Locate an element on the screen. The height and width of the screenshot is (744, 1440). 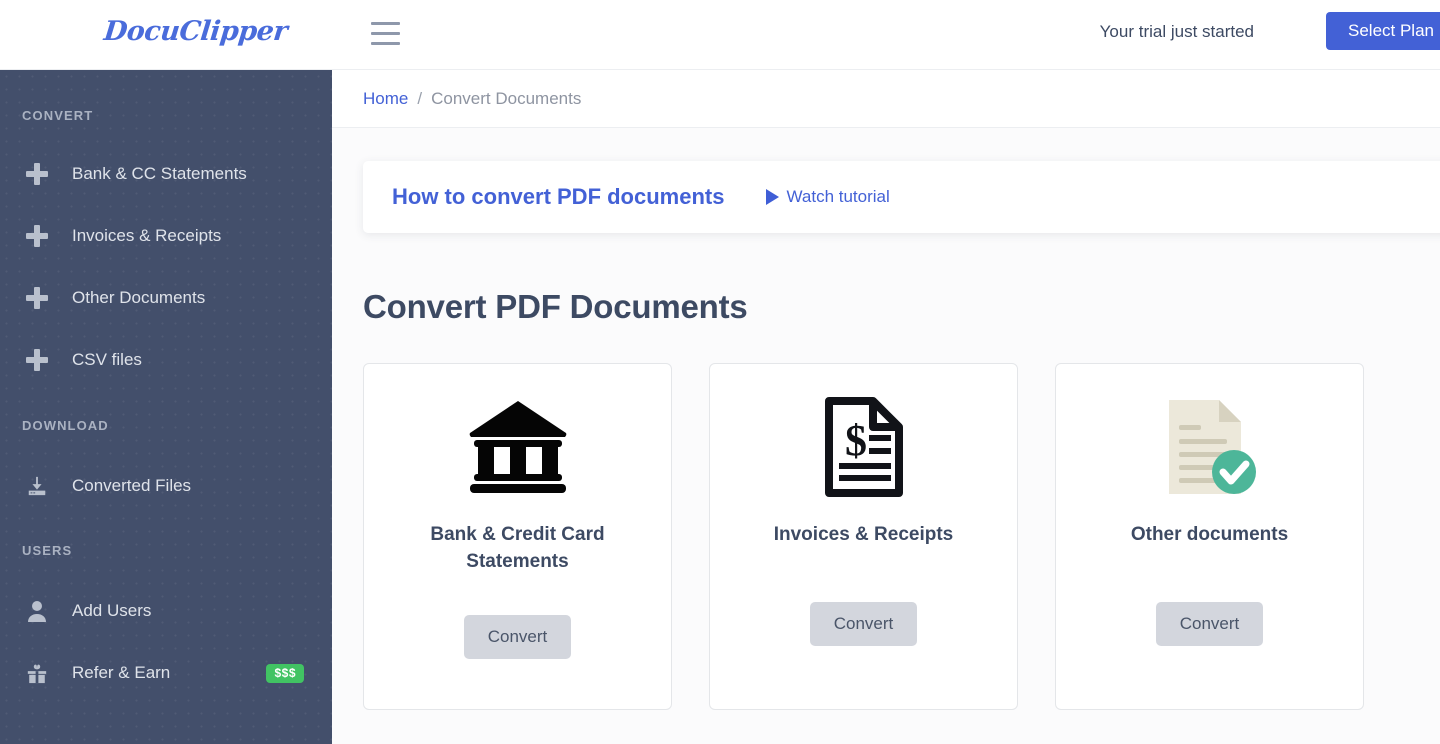
sidebar-item-csv-files: CSV files is located at coordinates (166, 360).